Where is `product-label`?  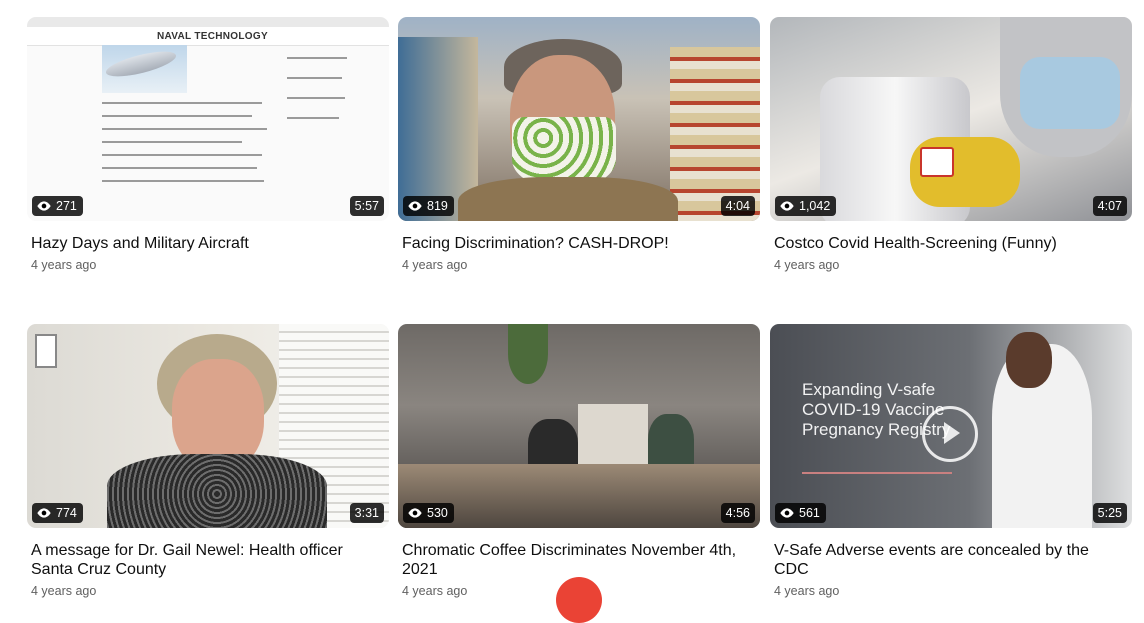 product-label is located at coordinates (937, 162).